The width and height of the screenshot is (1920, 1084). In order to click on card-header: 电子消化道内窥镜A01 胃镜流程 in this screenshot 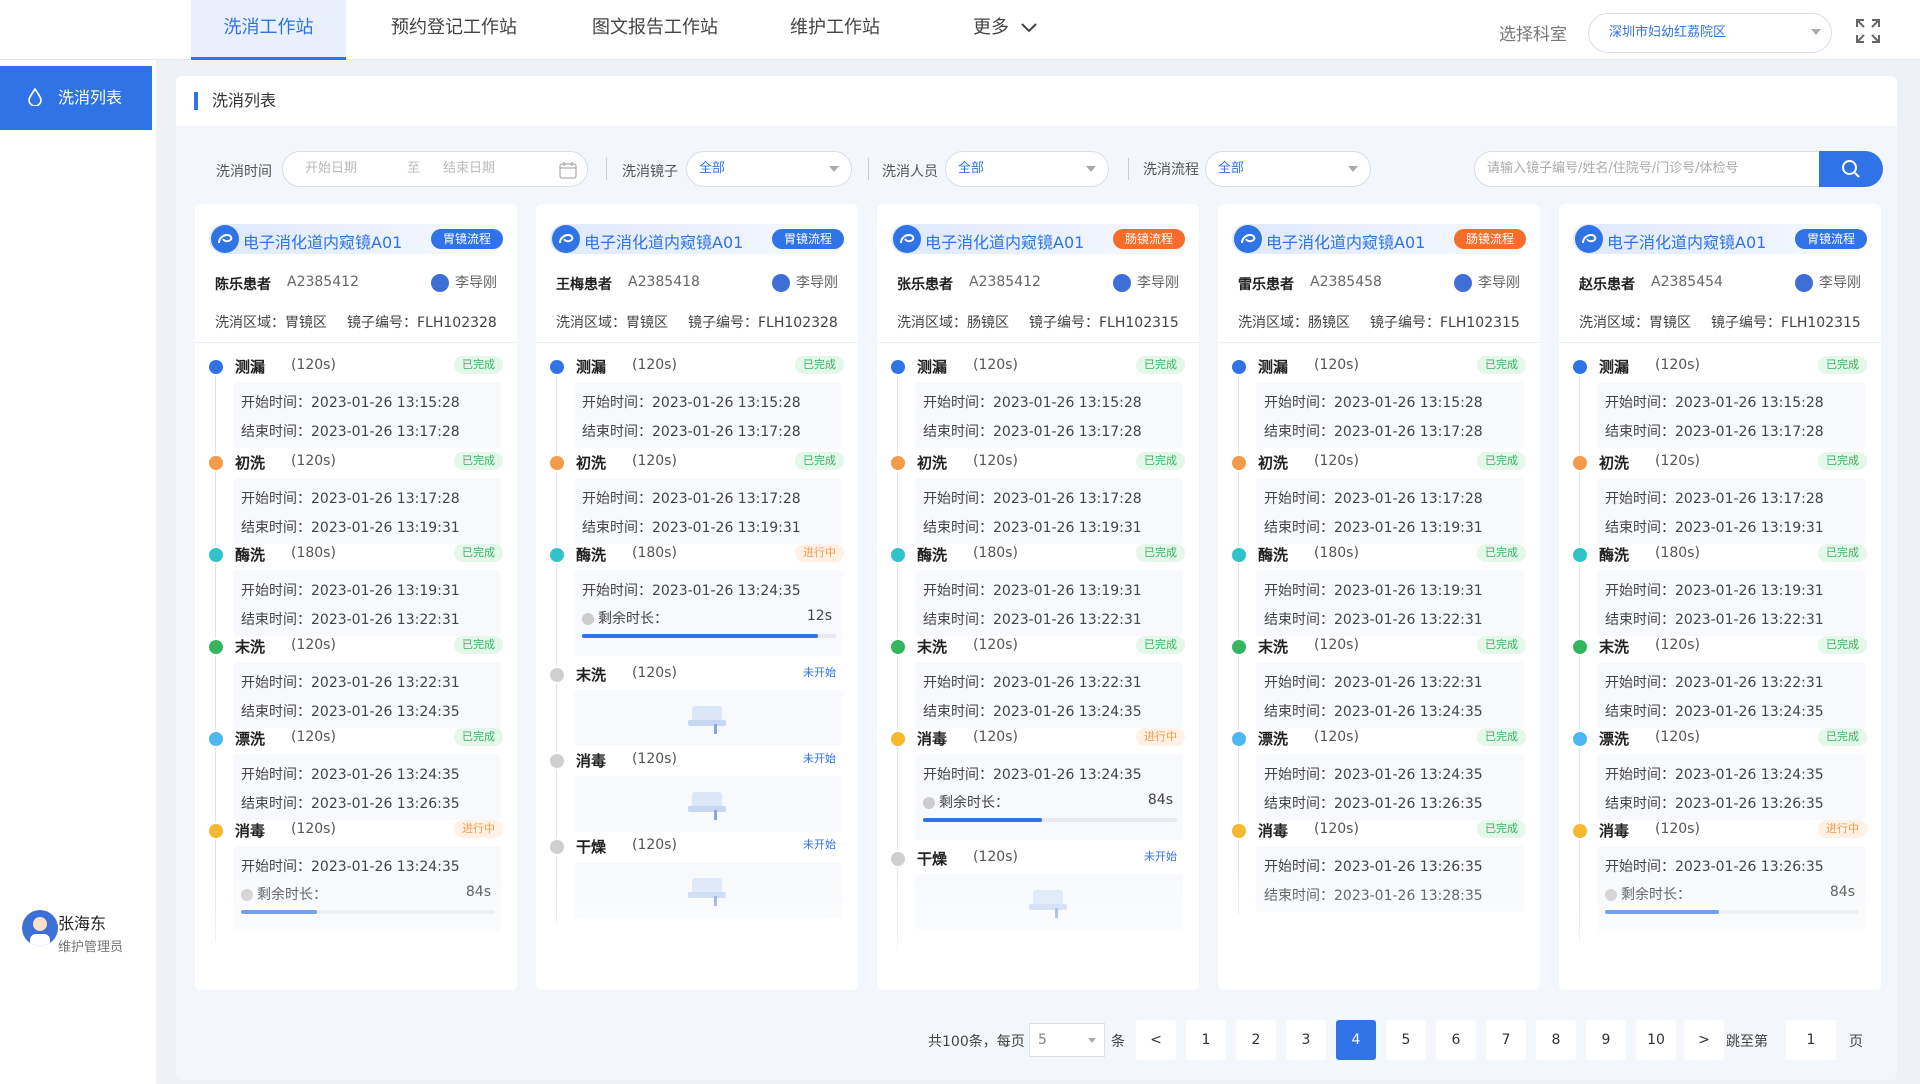, I will do `click(1720, 239)`.